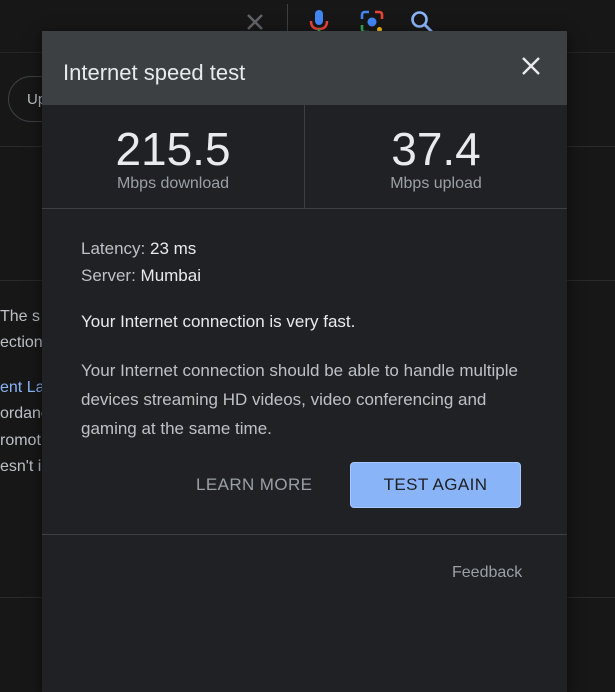 This screenshot has height=692, width=615. I want to click on upload-speed-value: 37.4, so click(436, 149).